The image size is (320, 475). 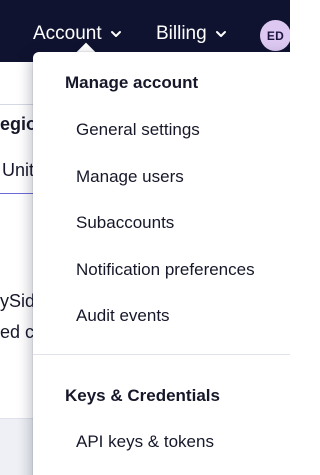 What do you see at coordinates (16, 124) in the screenshot?
I see `region-label-fragment: egion` at bounding box center [16, 124].